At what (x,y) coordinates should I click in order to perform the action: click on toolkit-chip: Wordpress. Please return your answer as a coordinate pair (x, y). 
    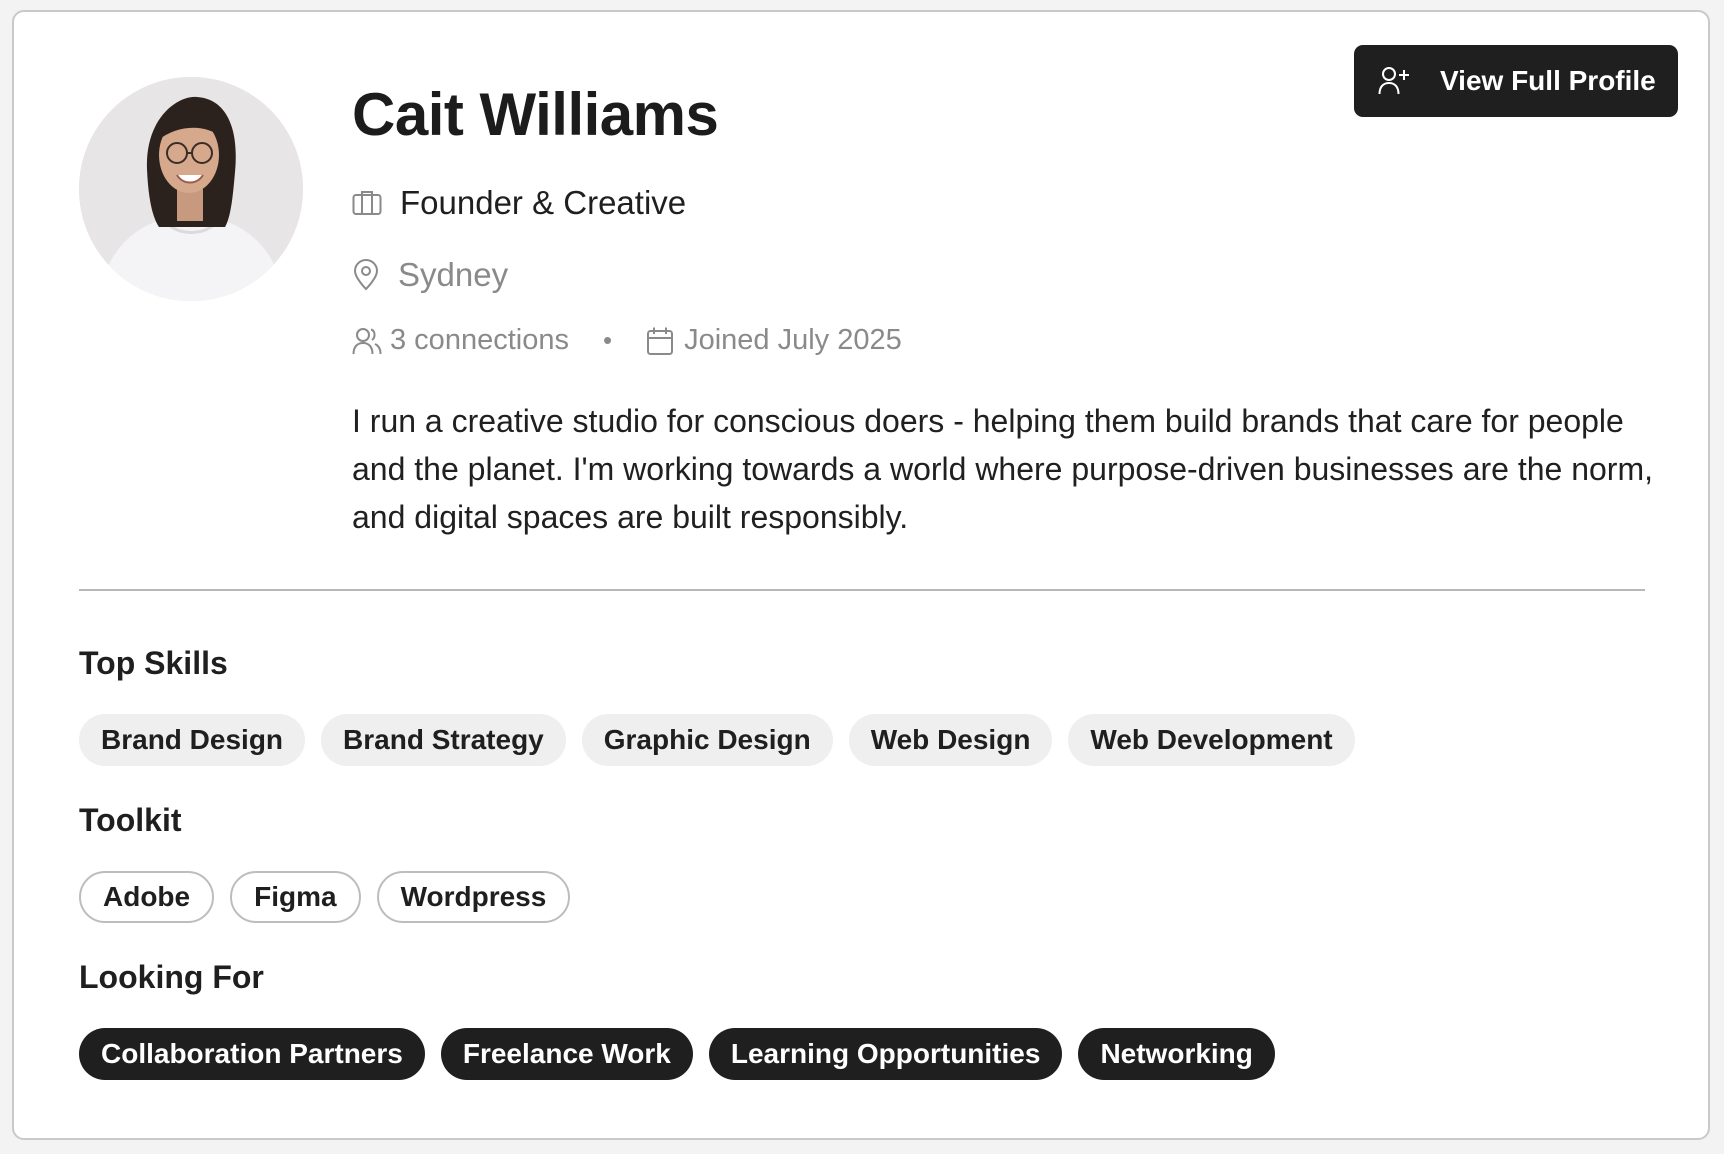
    Looking at the image, I should click on (473, 897).